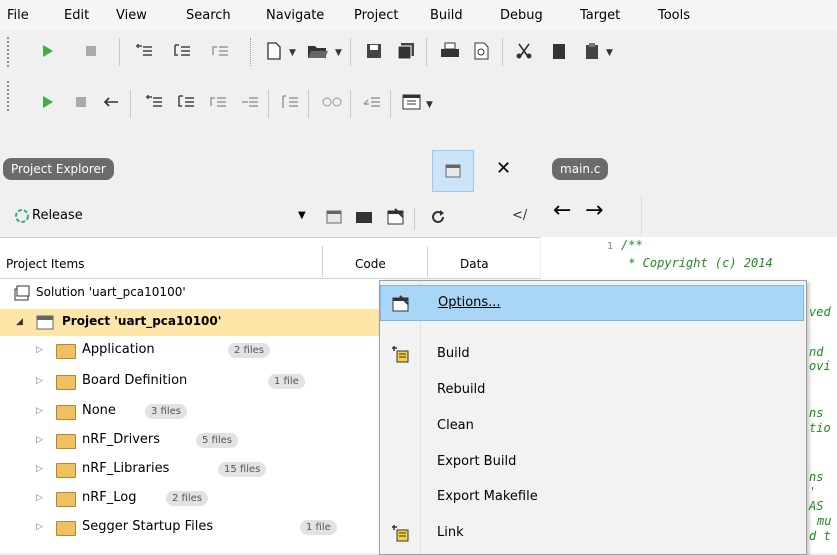 This screenshot has height=555, width=837. I want to click on code-fragment: mu, so click(824, 521).